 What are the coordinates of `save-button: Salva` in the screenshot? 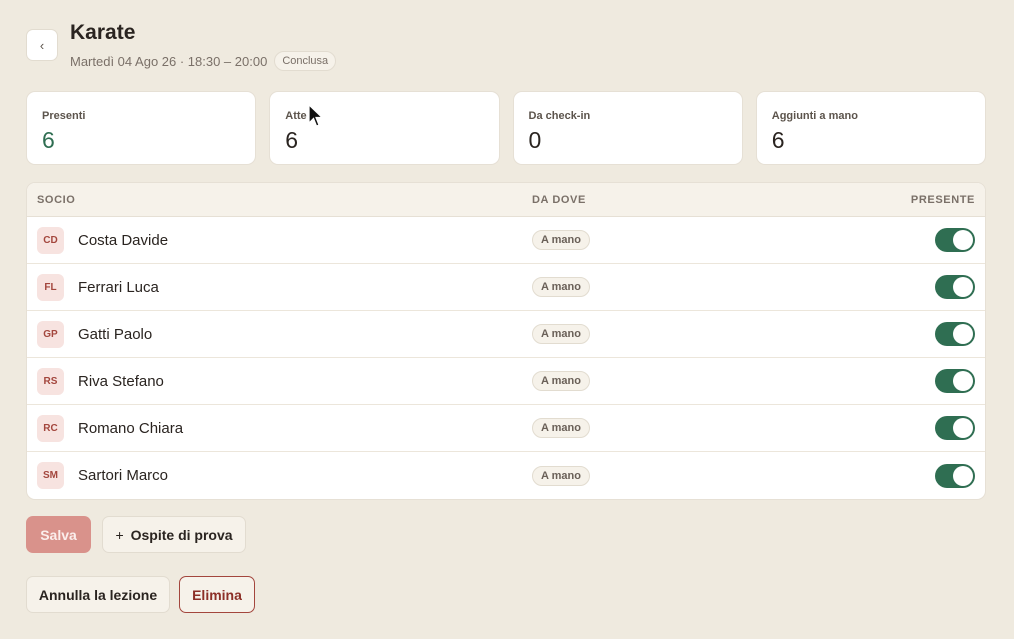 It's located at (58, 534).